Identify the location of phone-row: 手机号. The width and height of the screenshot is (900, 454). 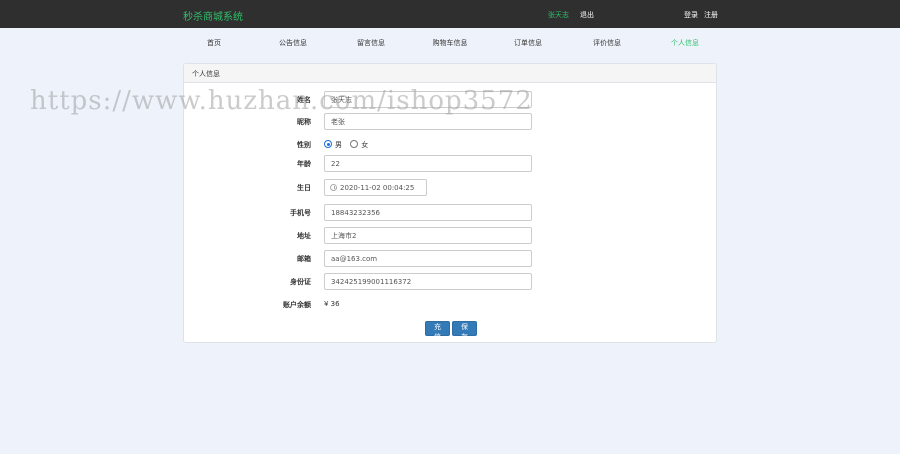
(451, 212).